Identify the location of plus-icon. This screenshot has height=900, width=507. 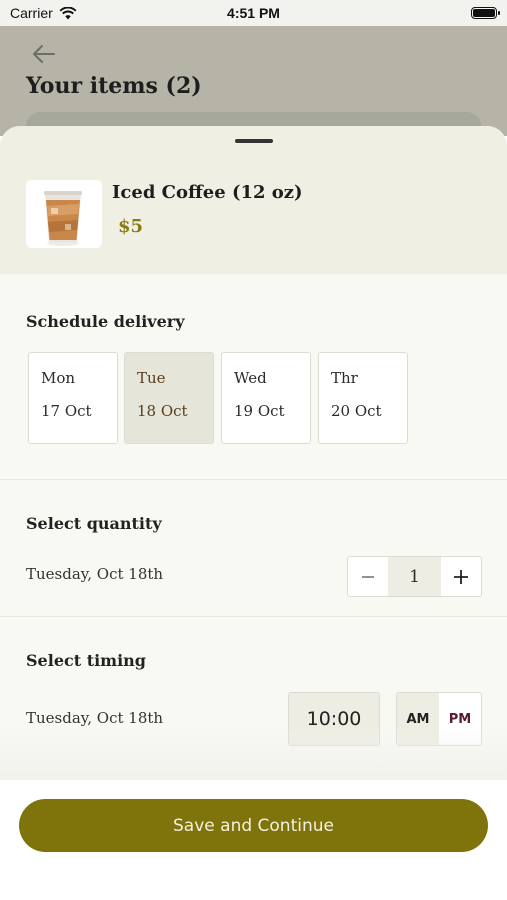
(461, 576).